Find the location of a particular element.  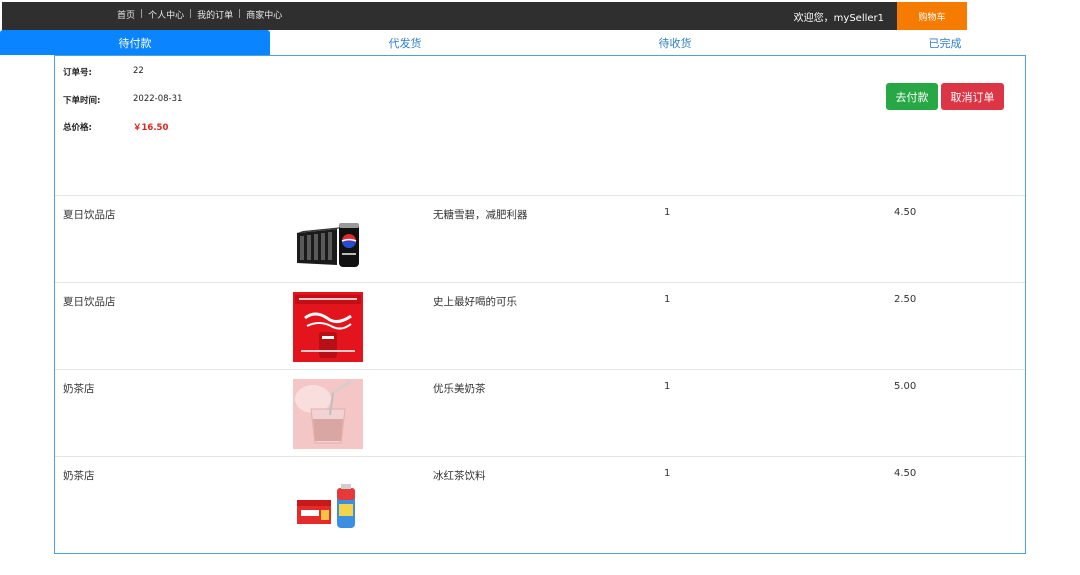

nav-profile-link: 个人中心 is located at coordinates (166, 14).